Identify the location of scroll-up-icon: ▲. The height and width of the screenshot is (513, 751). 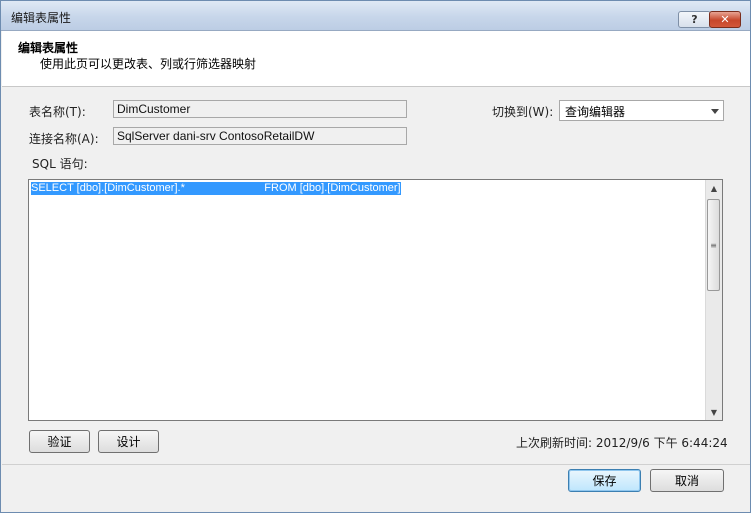
(714, 188).